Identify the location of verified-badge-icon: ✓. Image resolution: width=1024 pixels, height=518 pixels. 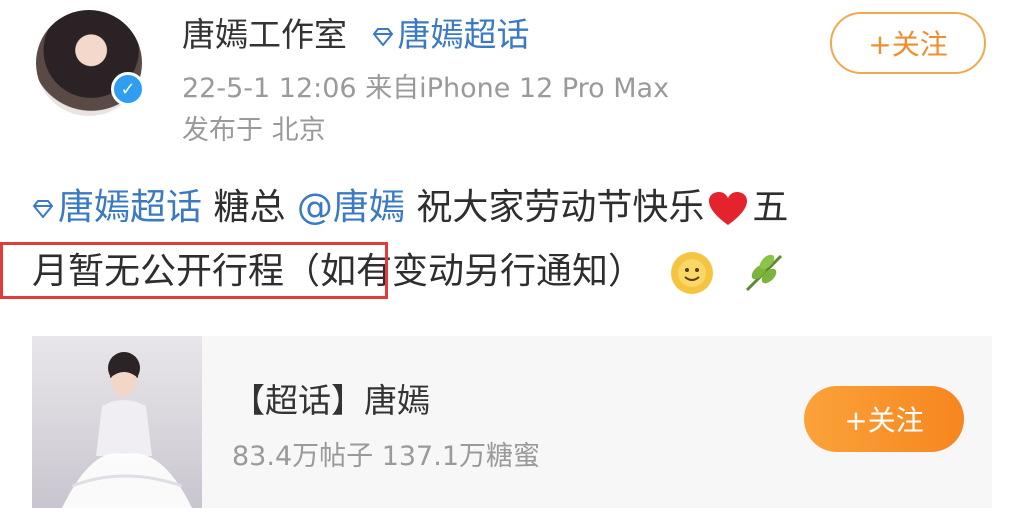
(128, 89).